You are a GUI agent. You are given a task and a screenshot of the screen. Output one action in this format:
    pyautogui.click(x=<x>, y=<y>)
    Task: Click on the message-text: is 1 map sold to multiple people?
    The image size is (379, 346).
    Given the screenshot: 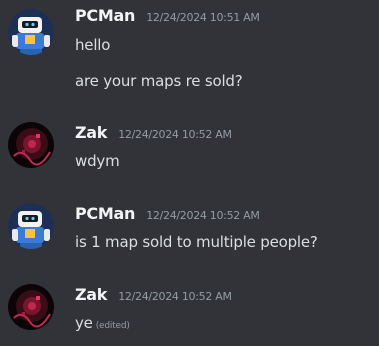 What is the action you would take?
    pyautogui.click(x=196, y=242)
    